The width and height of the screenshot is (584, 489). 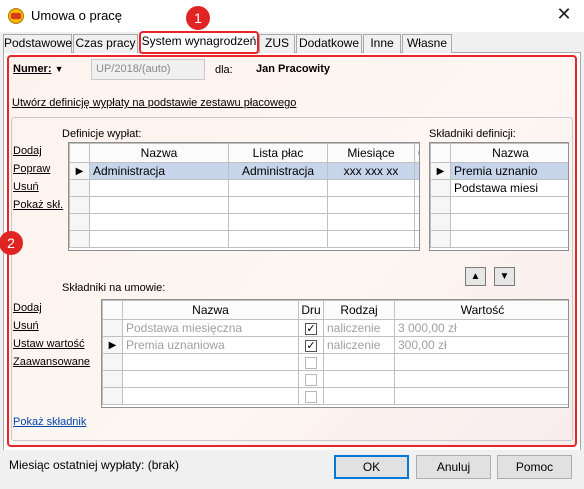 What do you see at coordinates (311, 310) in the screenshot?
I see `column-header-dru: Dru` at bounding box center [311, 310].